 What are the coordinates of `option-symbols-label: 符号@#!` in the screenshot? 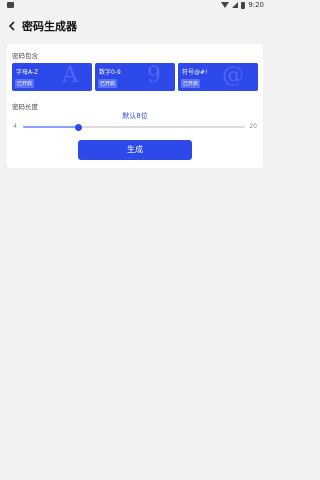 It's located at (195, 72).